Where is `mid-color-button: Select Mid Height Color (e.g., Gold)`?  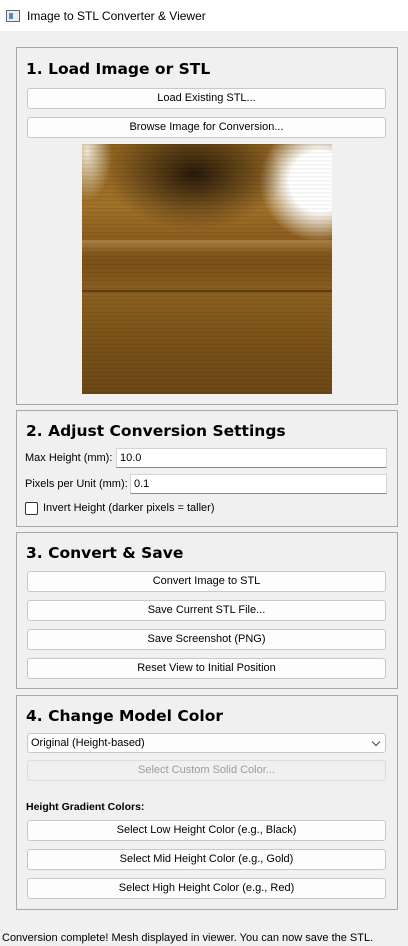
mid-color-button: Select Mid Height Color (e.g., Gold) is located at coordinates (206, 859).